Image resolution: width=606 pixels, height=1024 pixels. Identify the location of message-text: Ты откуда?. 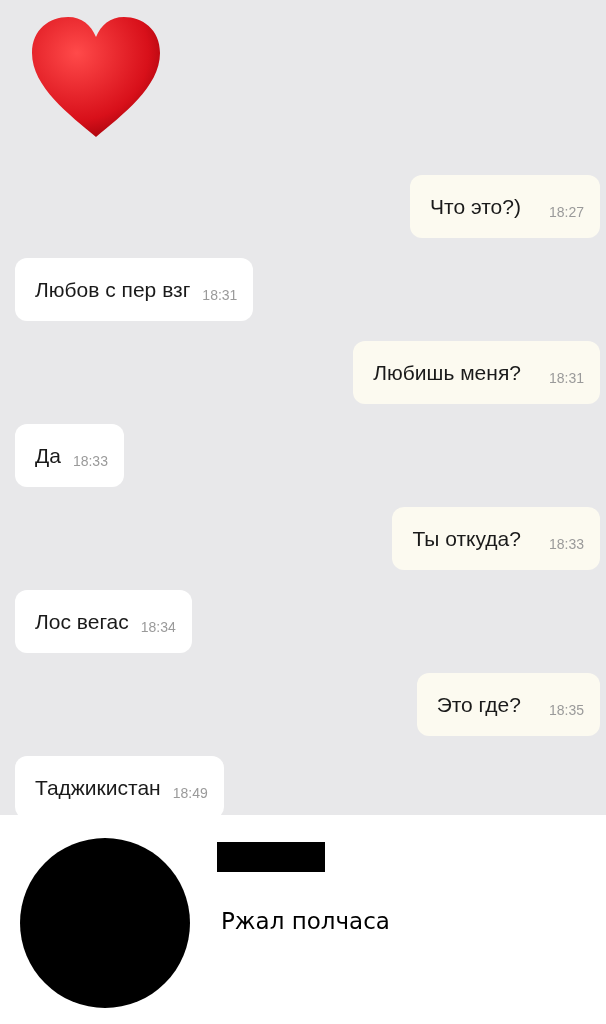
(466, 538).